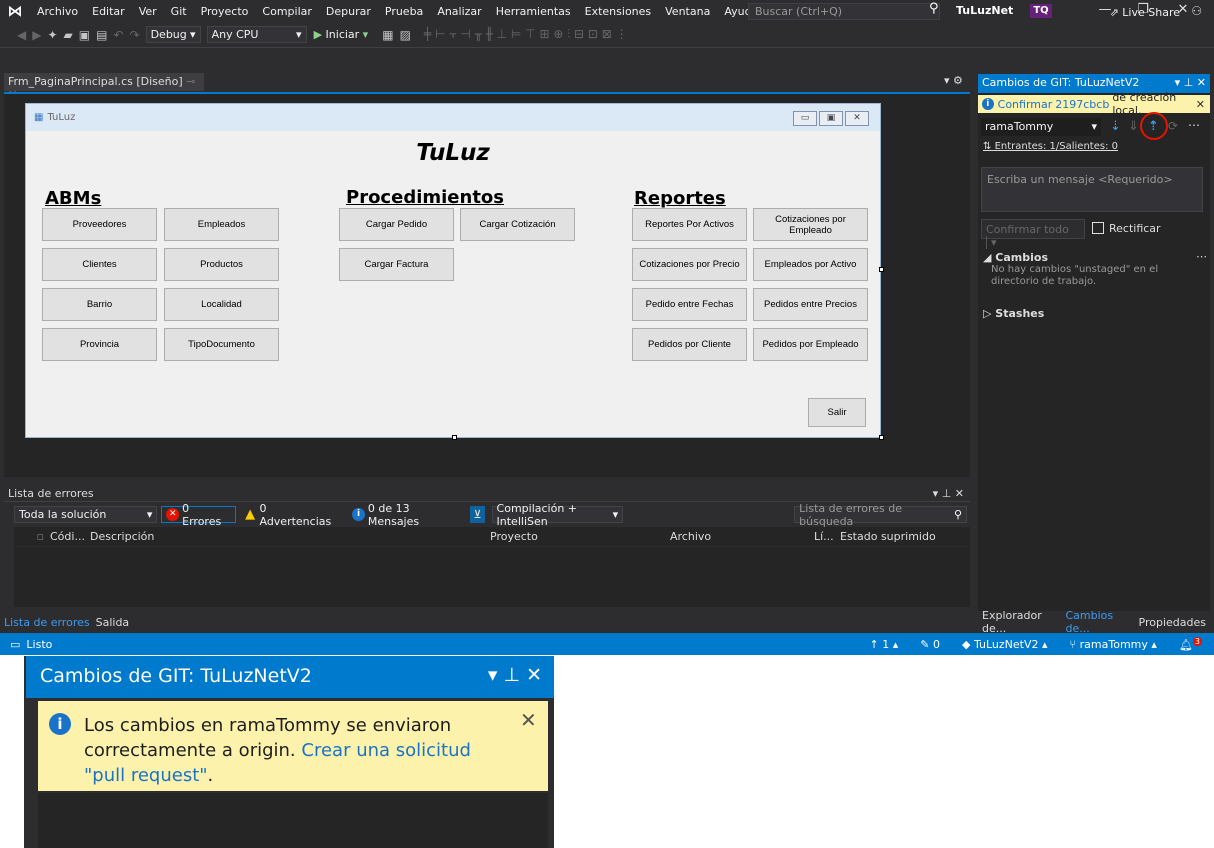  Describe the element at coordinates (1196, 11) in the screenshot. I see `person-icon: ⚇` at that location.